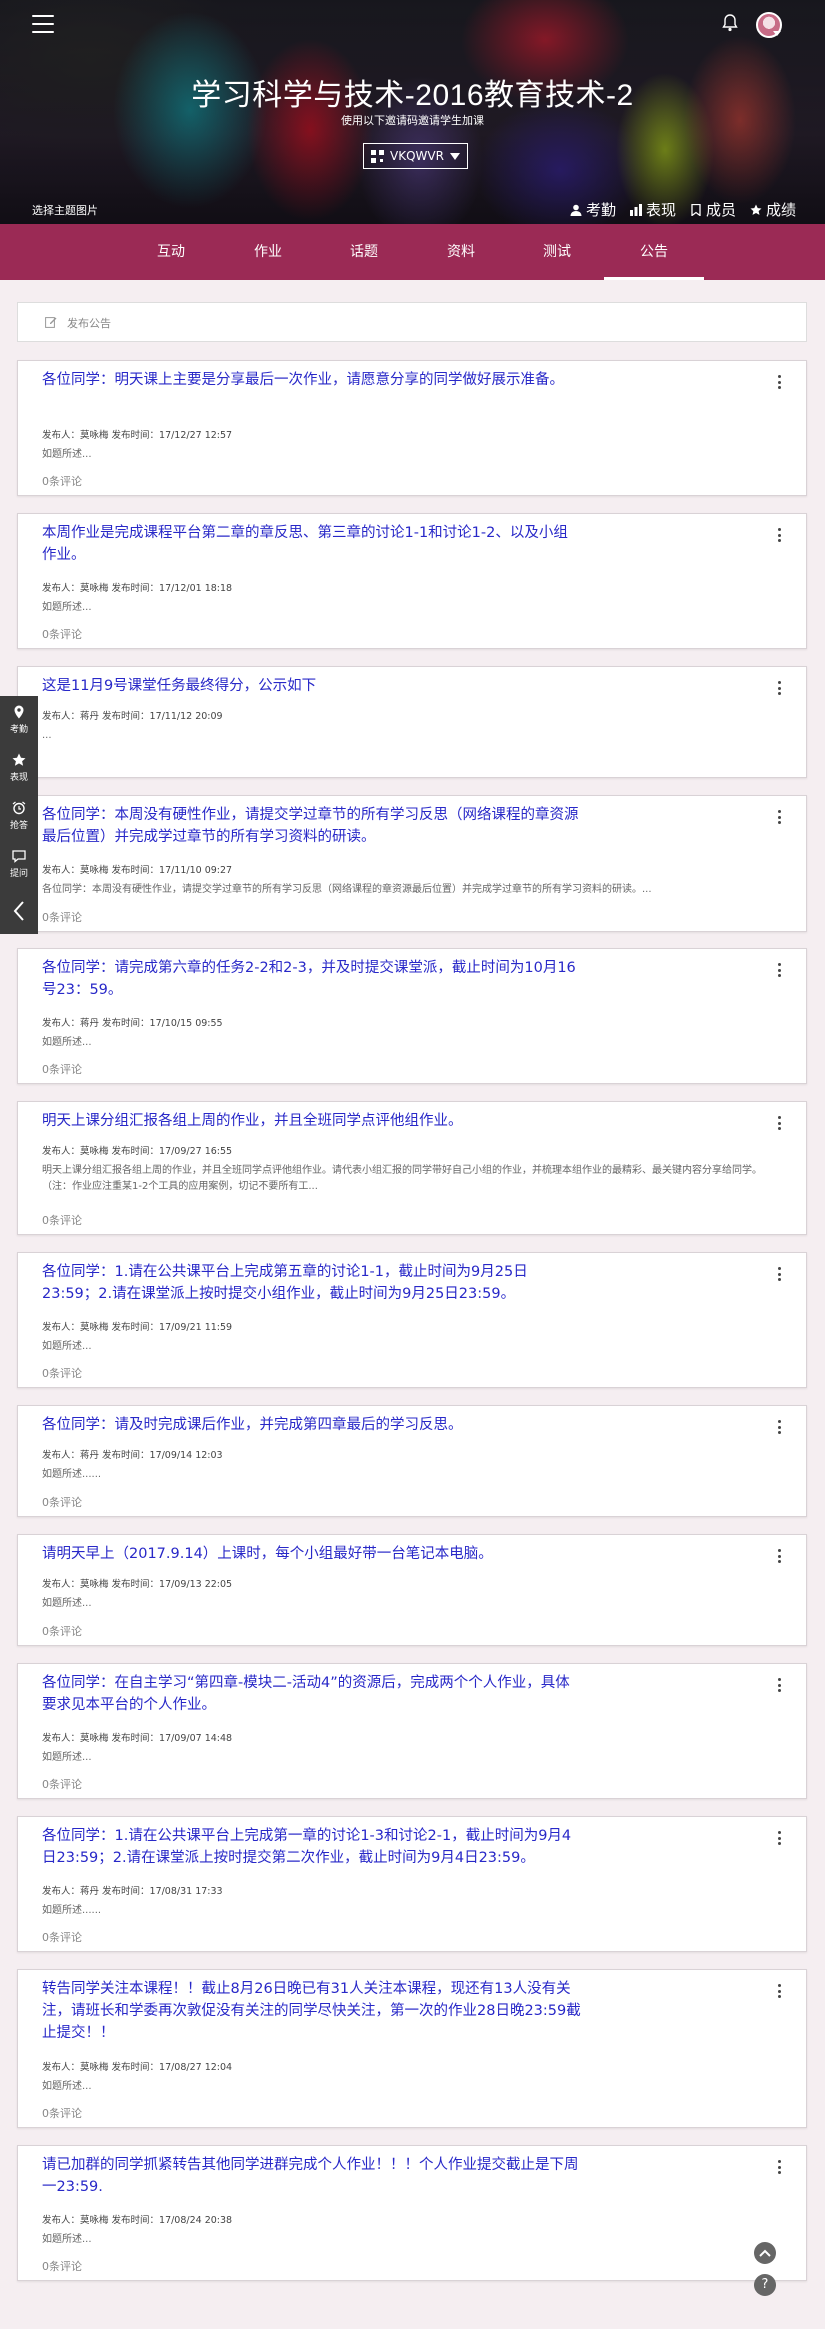 The height and width of the screenshot is (2329, 825). I want to click on scroll-to-top-button, so click(765, 2253).